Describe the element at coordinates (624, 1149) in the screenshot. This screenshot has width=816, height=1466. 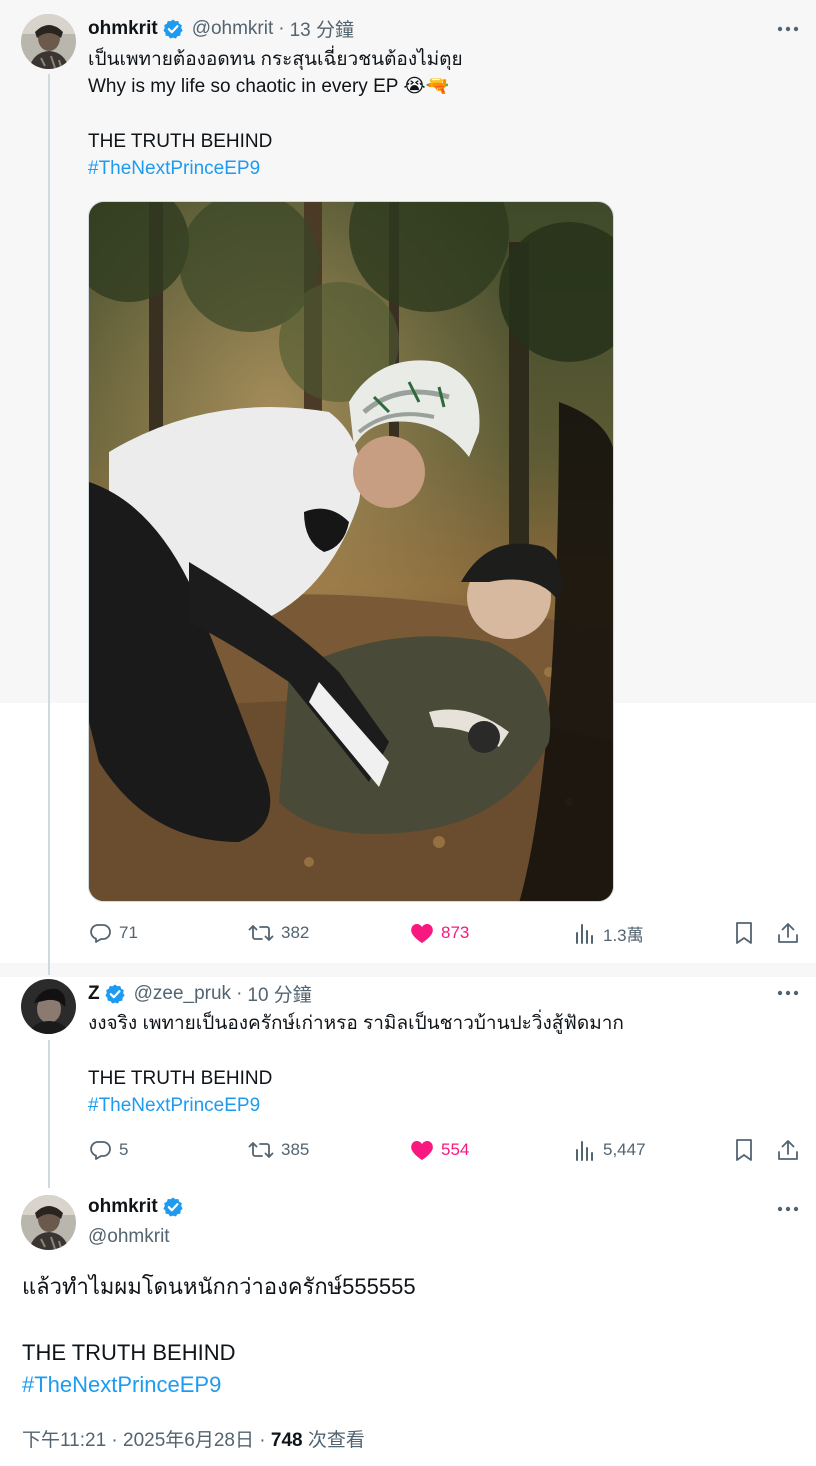
I see `view-count: 5,447` at that location.